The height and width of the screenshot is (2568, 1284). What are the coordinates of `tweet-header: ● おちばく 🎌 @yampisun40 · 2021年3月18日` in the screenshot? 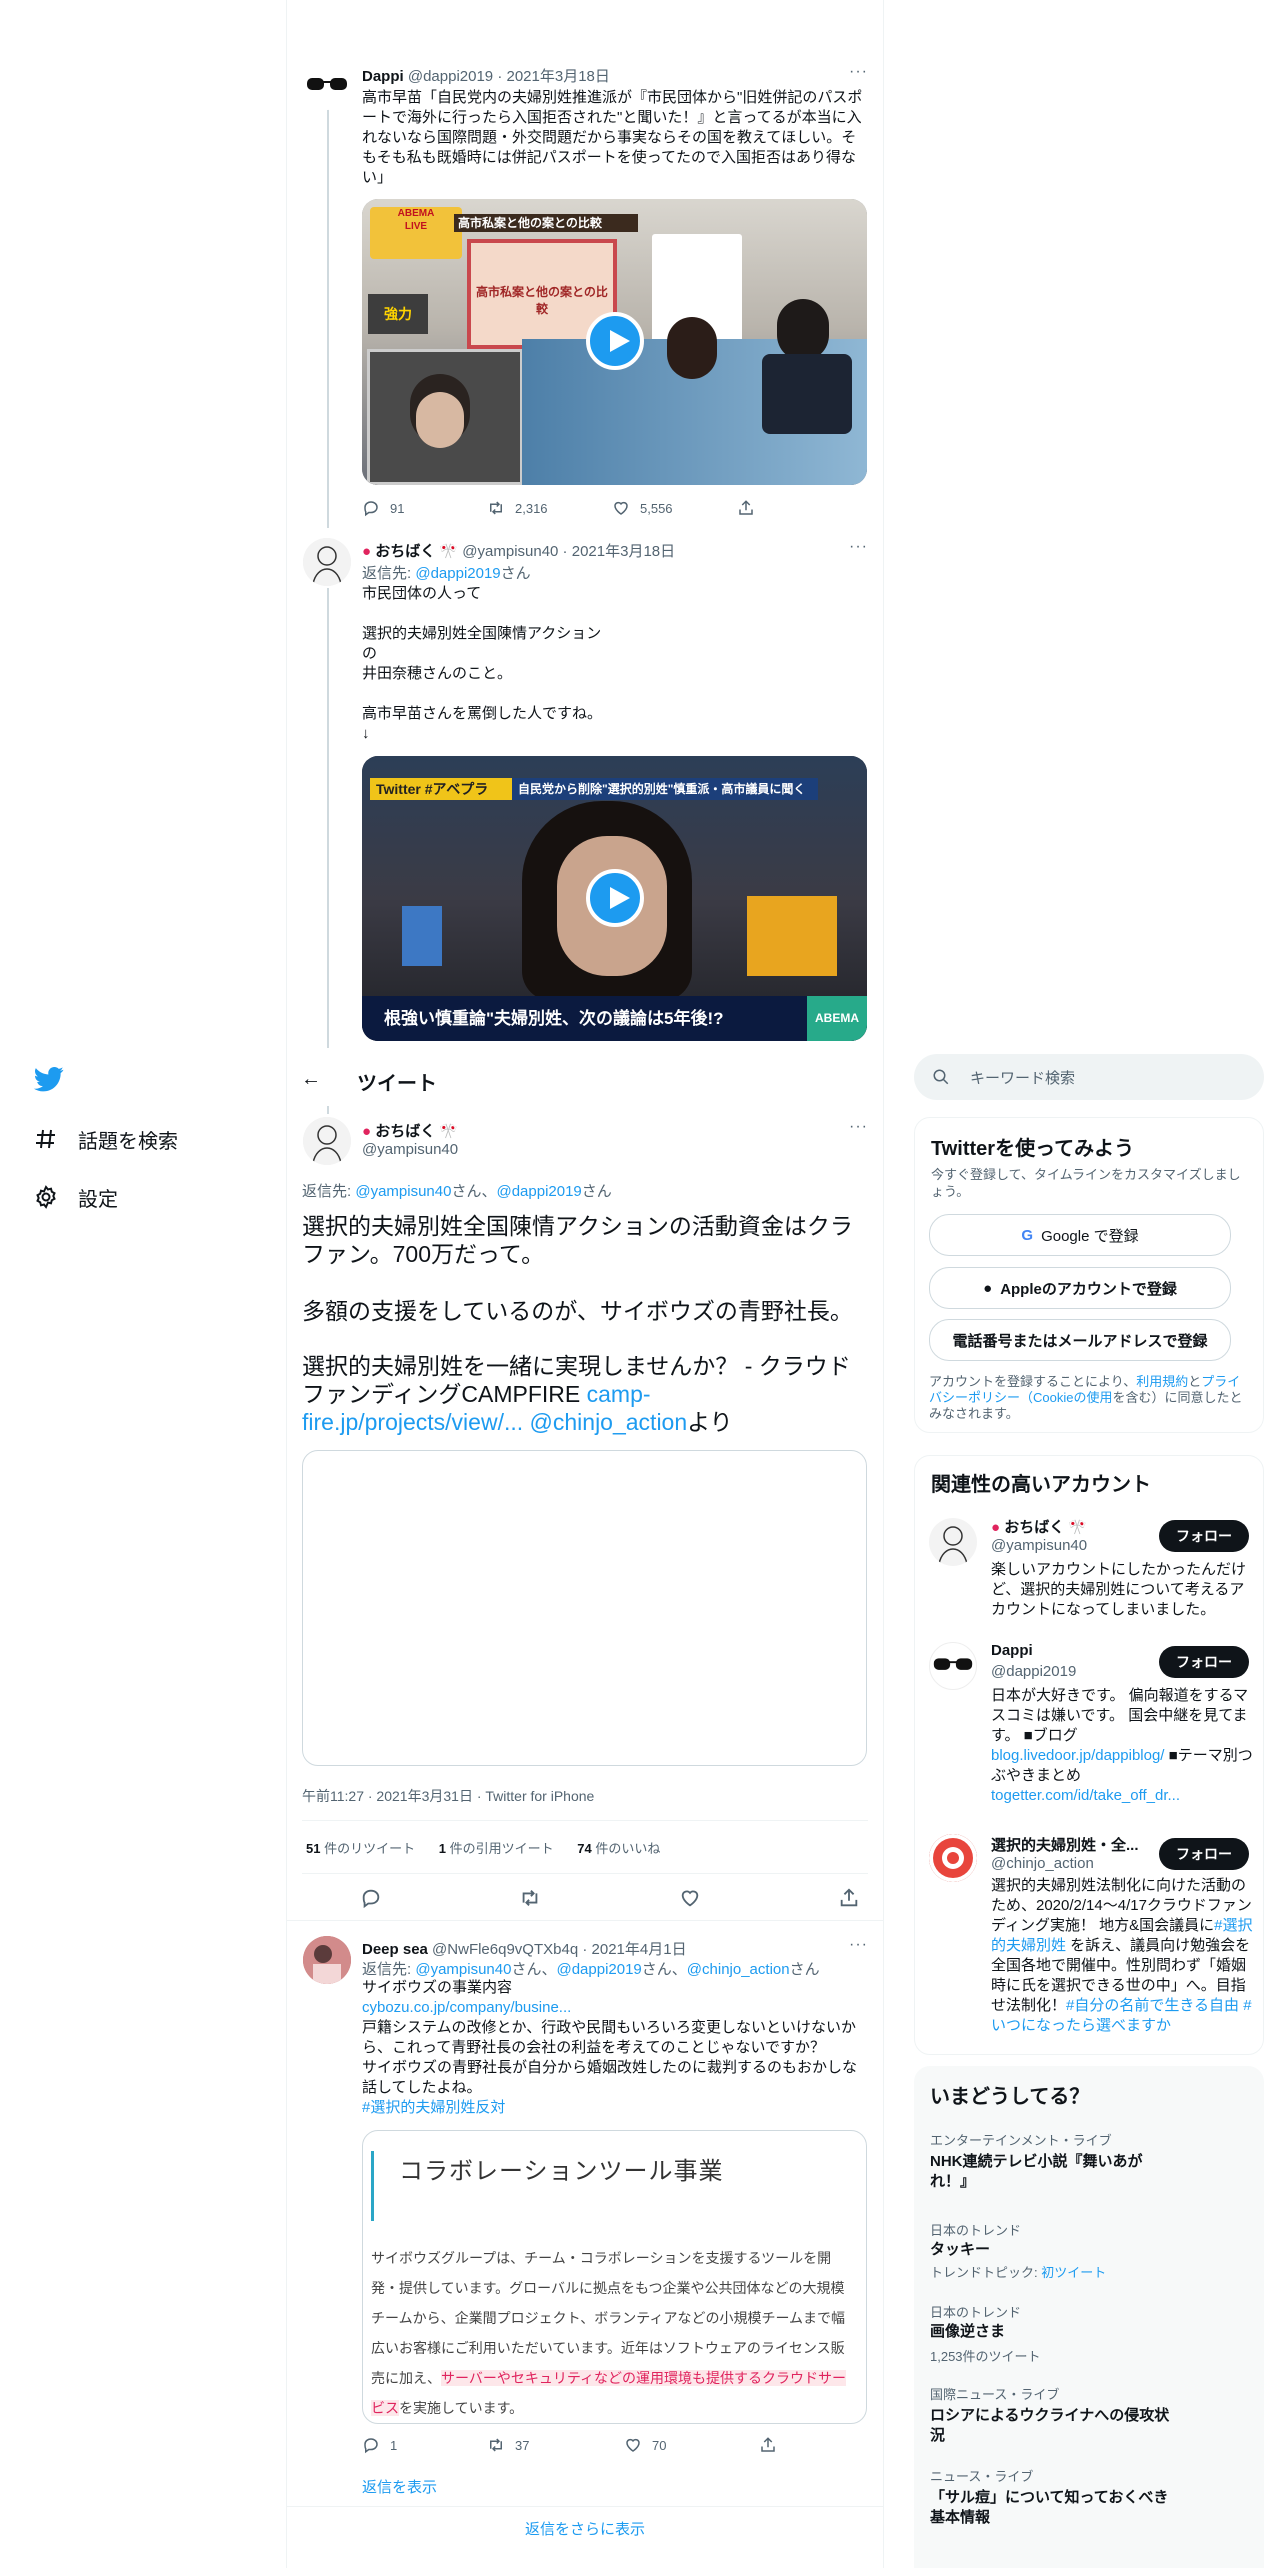 It's located at (519, 551).